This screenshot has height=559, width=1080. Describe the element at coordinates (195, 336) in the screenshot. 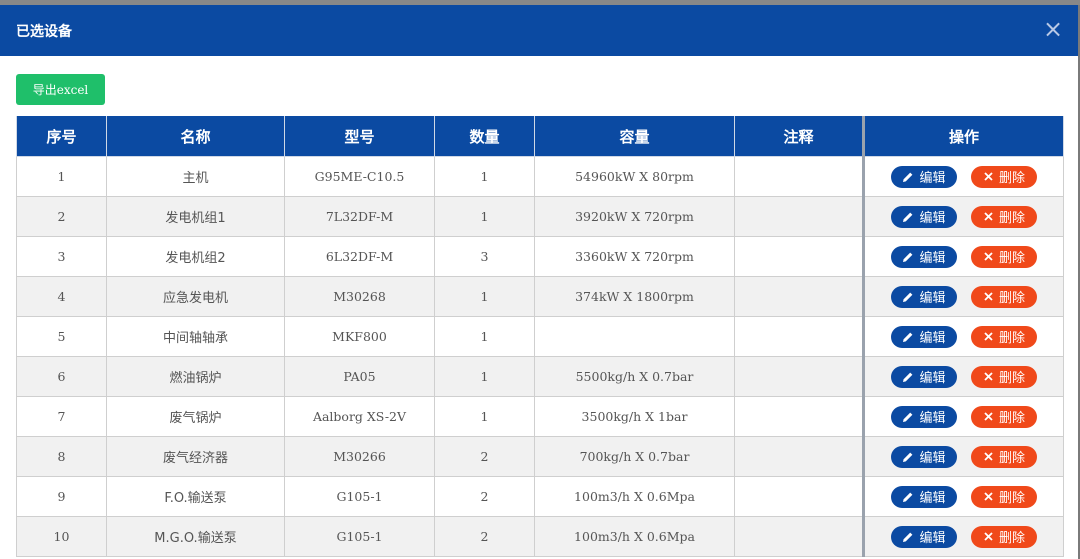

I see `cell-name: 中间轴轴承` at that location.